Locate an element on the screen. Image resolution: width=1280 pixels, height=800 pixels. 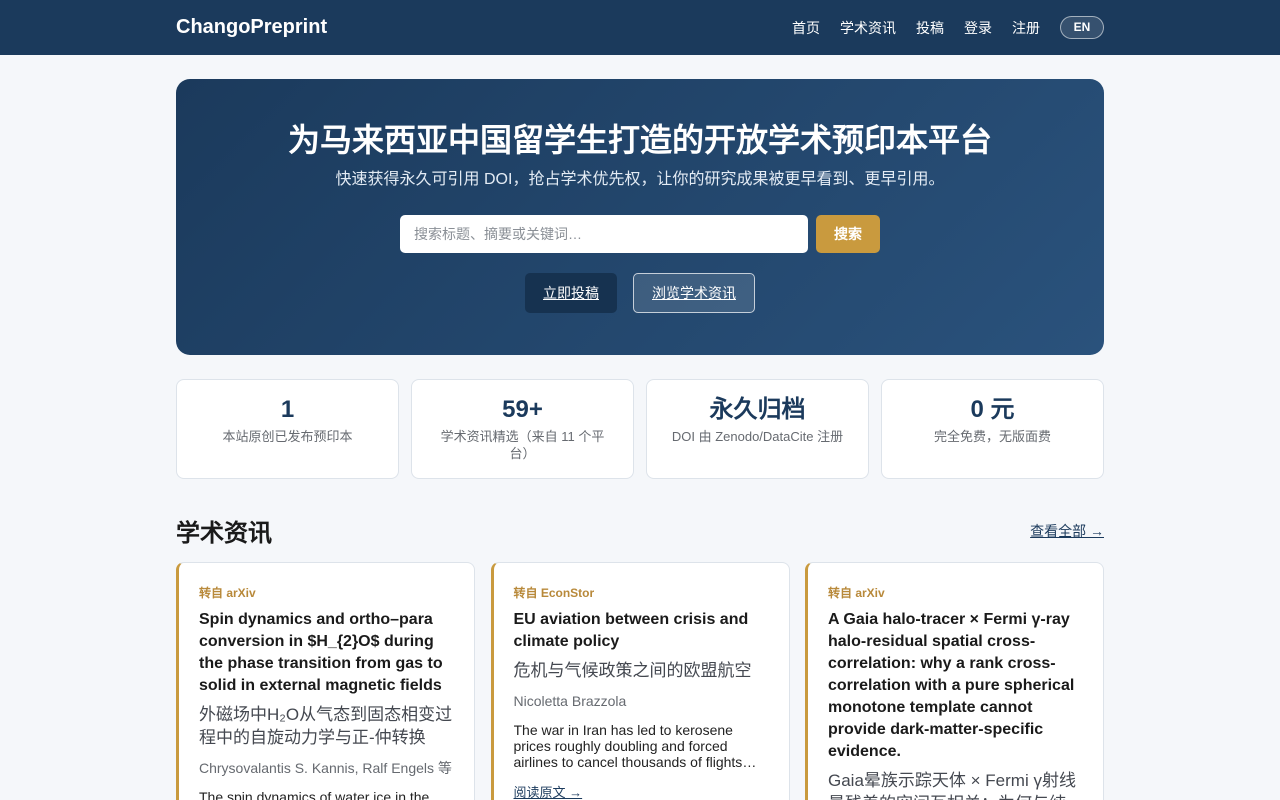
stat-value: 59+ is located at coordinates (522, 409).